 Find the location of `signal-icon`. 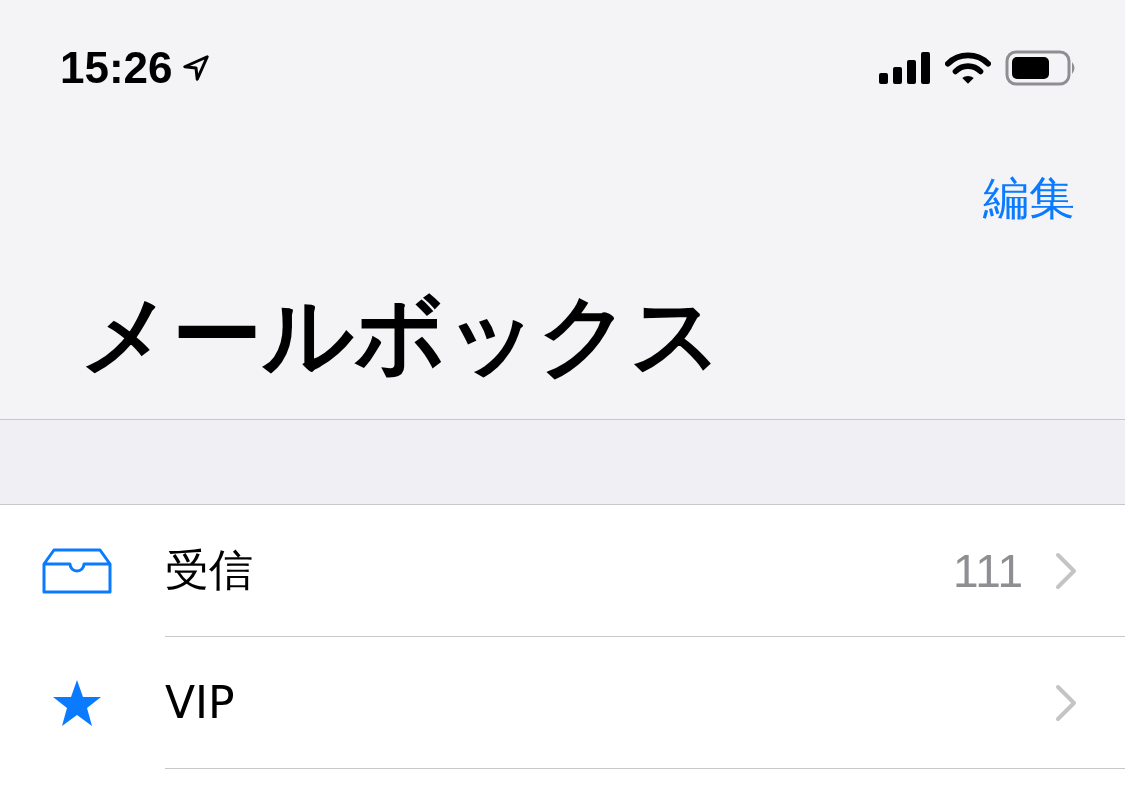

signal-icon is located at coordinates (905, 68).